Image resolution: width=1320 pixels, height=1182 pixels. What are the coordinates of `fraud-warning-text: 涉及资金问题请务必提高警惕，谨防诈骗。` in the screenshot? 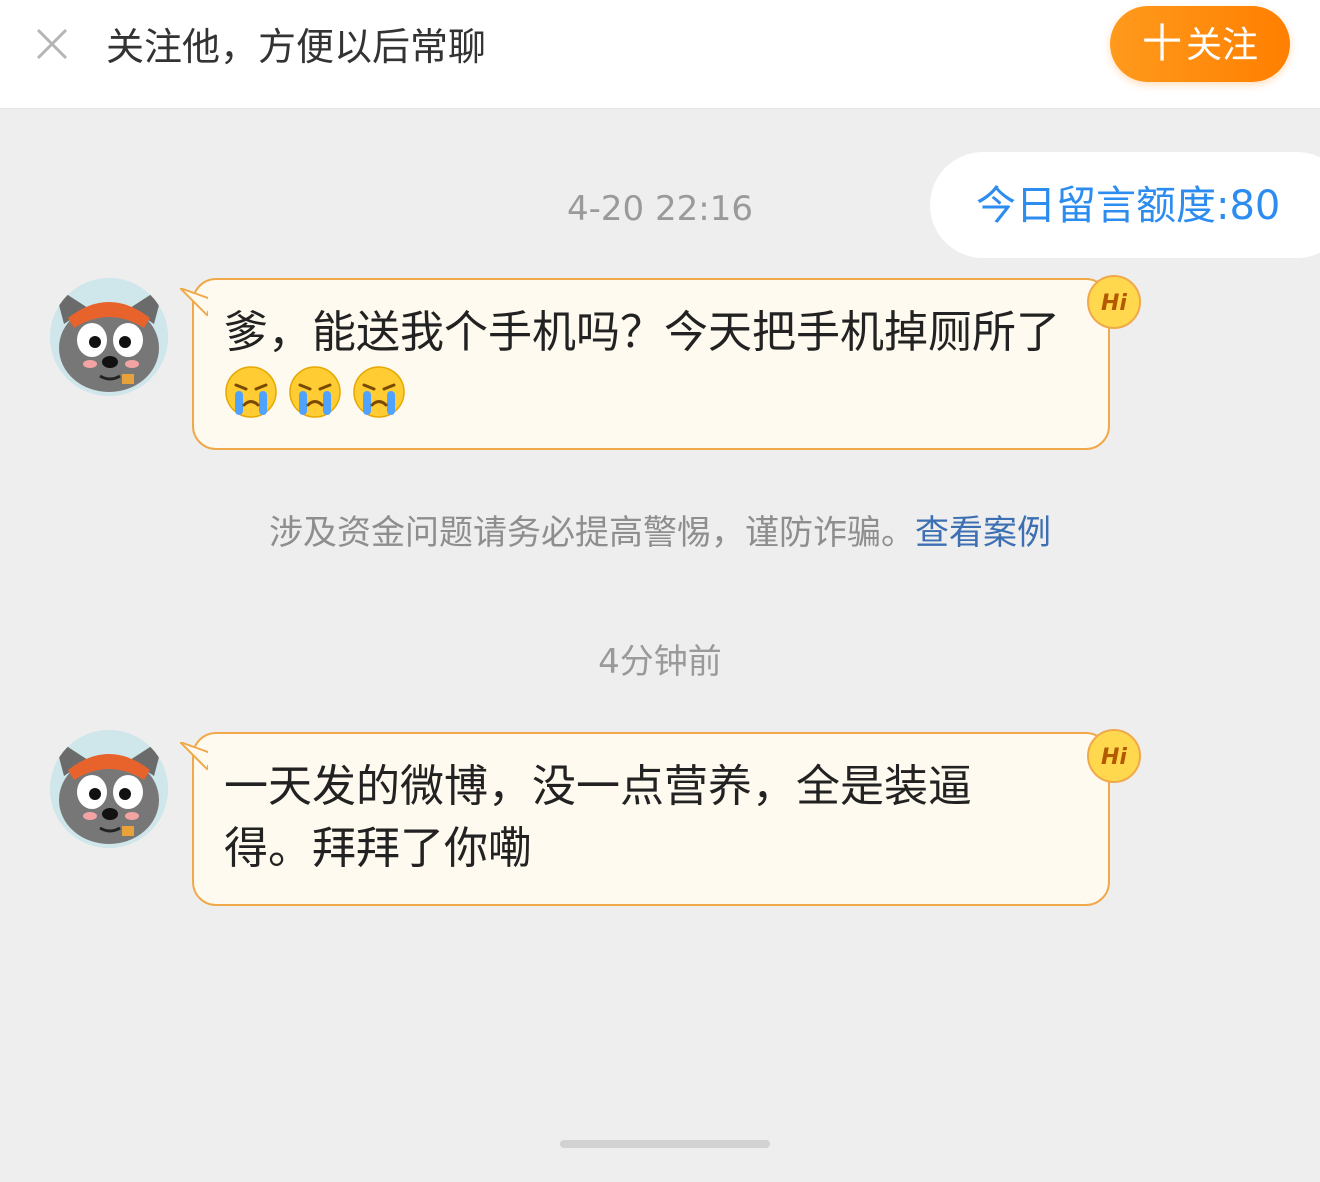 It's located at (592, 533).